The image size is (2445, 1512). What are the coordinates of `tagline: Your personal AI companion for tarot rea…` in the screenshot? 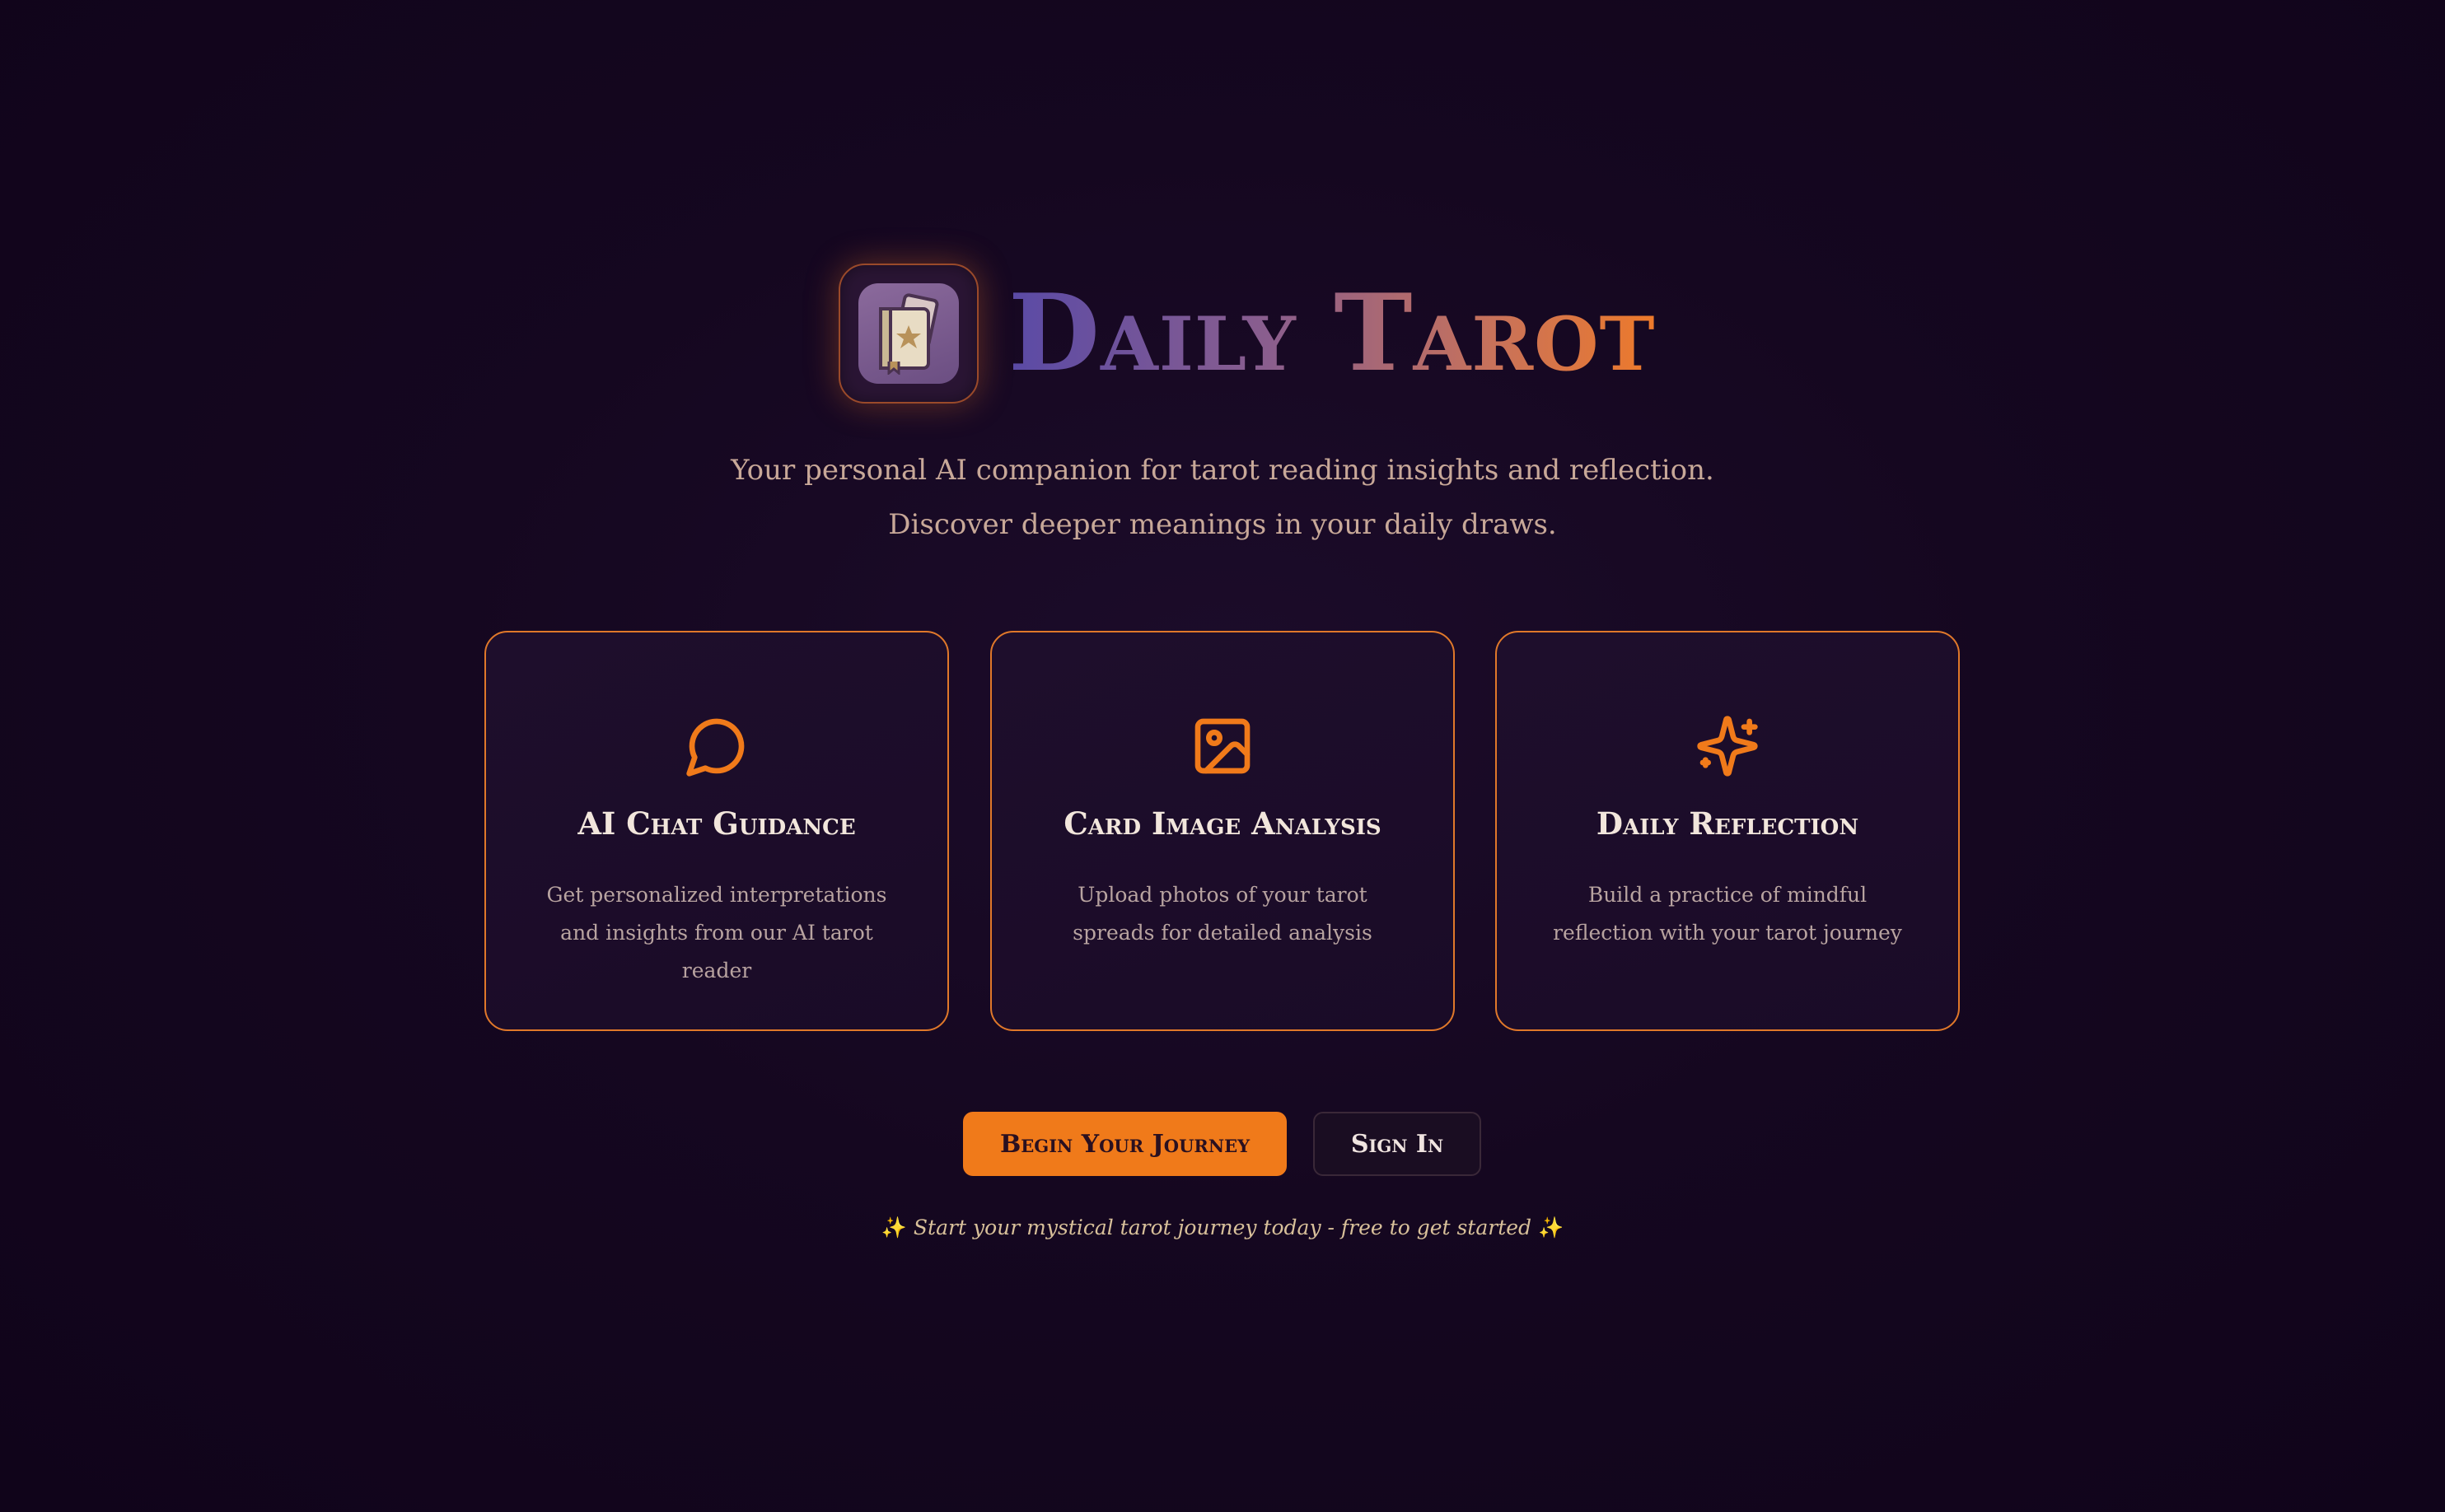 It's located at (1222, 497).